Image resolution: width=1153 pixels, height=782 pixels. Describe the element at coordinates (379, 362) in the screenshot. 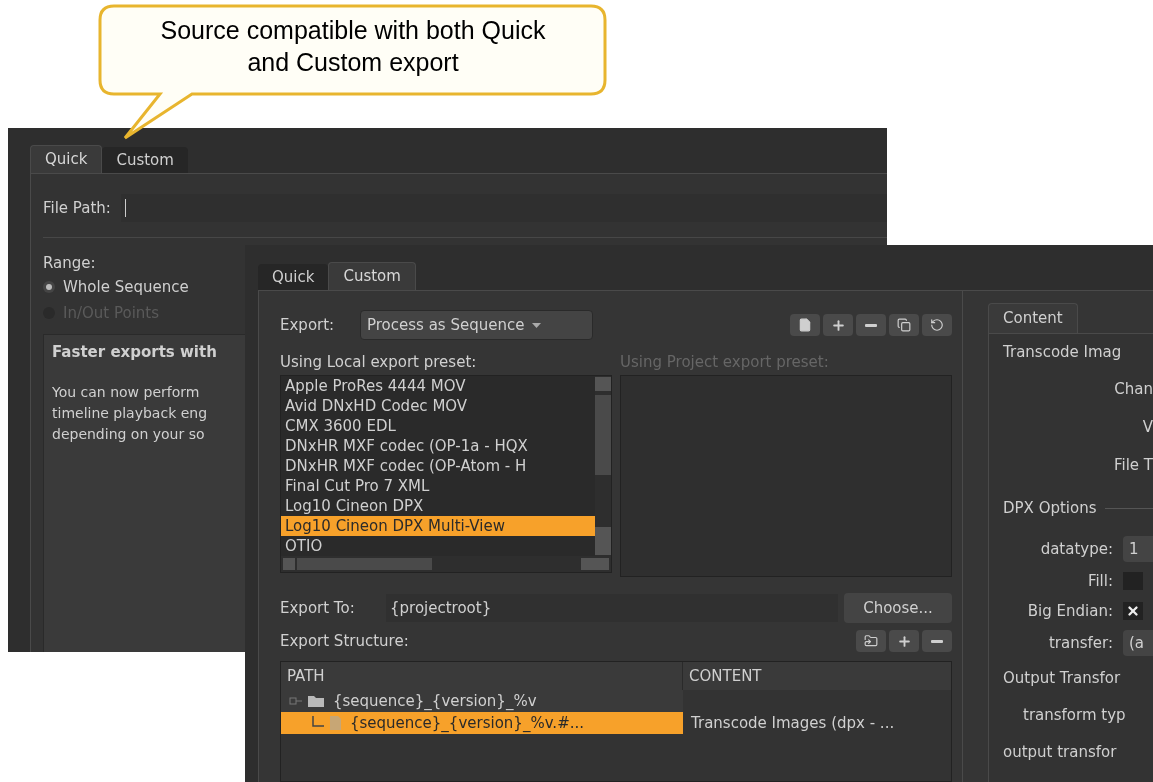

I see `list-label: Using Local export preset:` at that location.